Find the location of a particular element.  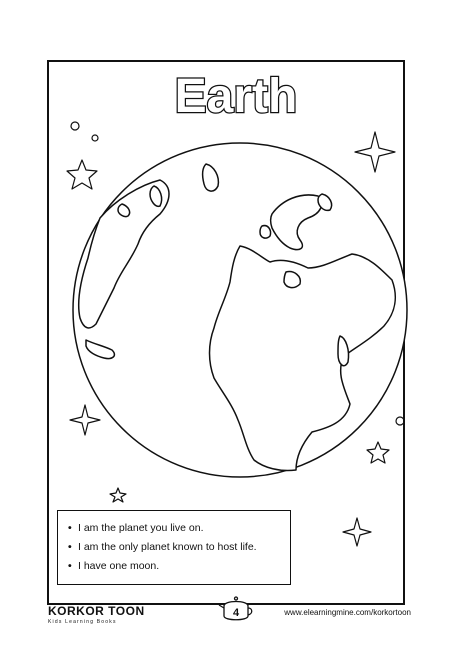

fact-item: I am the only planet known to host life. is located at coordinates (179, 547).